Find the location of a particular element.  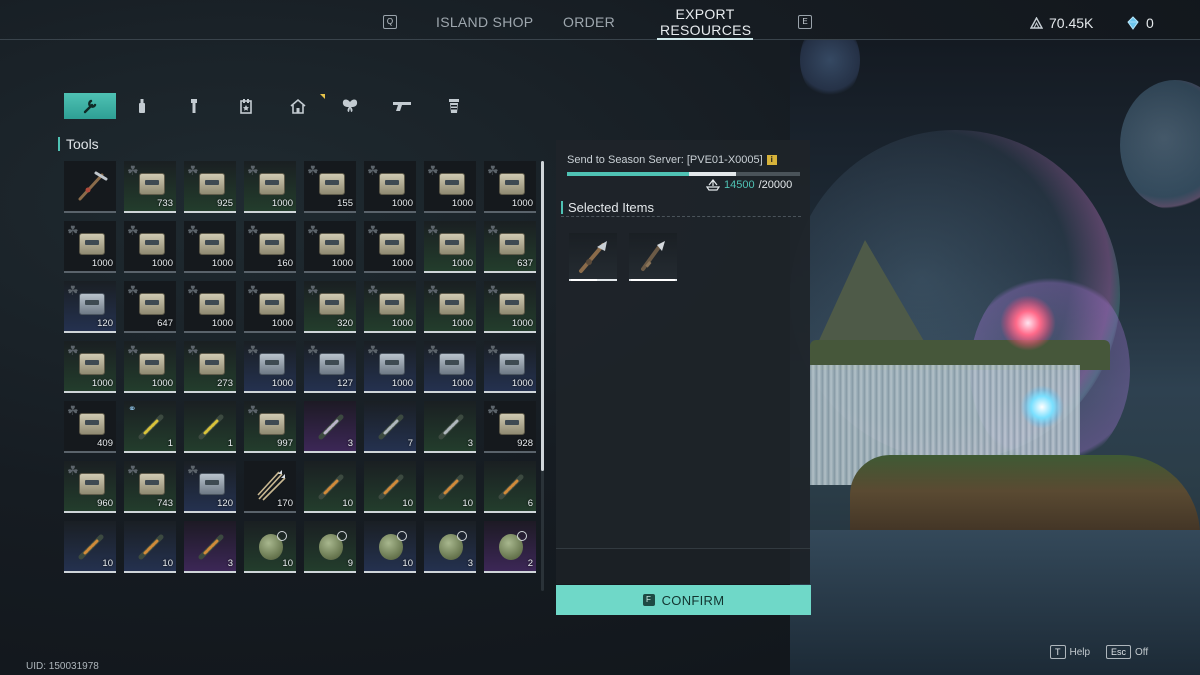

inventory-slot: ☘ 637 is located at coordinates (510, 247).